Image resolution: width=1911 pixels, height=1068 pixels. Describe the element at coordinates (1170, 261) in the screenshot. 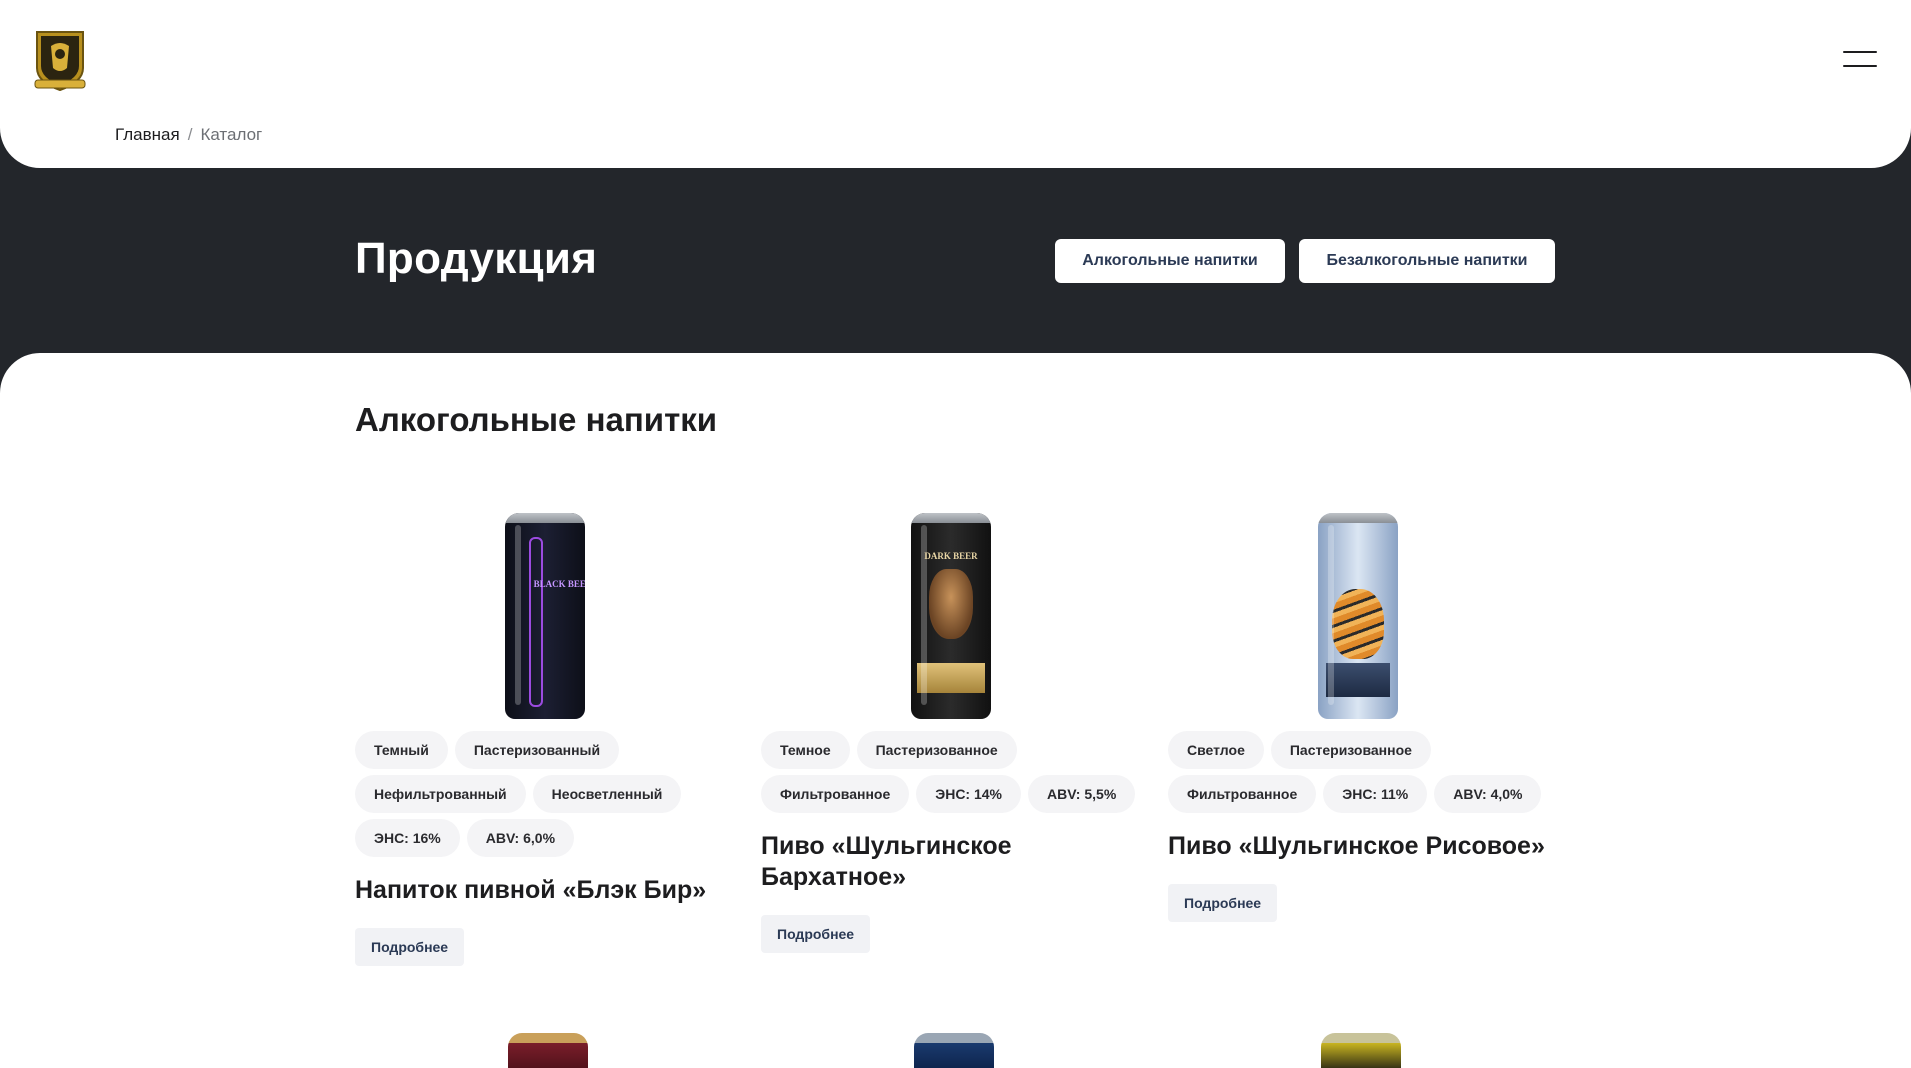

I see `alcoholic-drinks-button: Алкогольные напитки` at that location.